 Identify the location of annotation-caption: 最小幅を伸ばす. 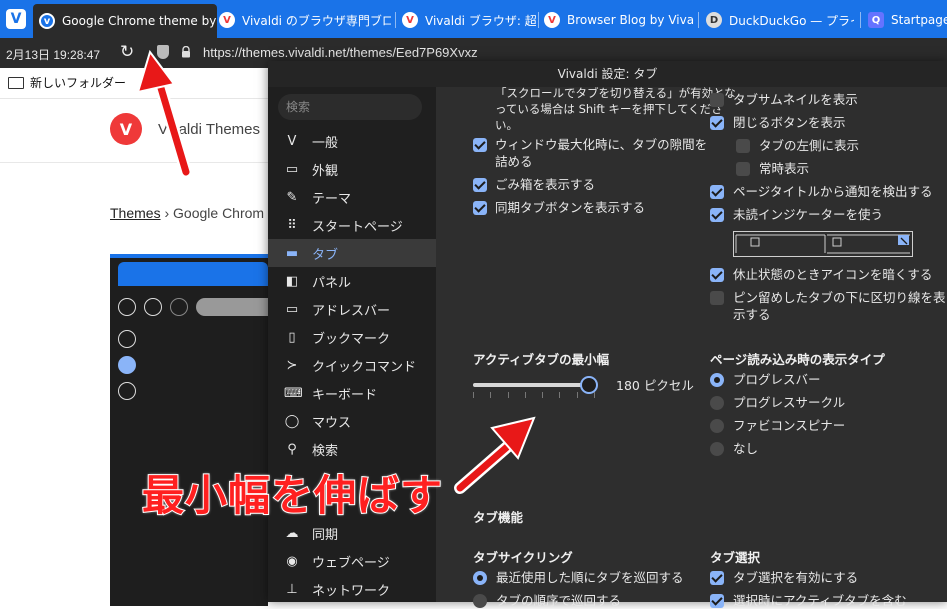
(292, 495).